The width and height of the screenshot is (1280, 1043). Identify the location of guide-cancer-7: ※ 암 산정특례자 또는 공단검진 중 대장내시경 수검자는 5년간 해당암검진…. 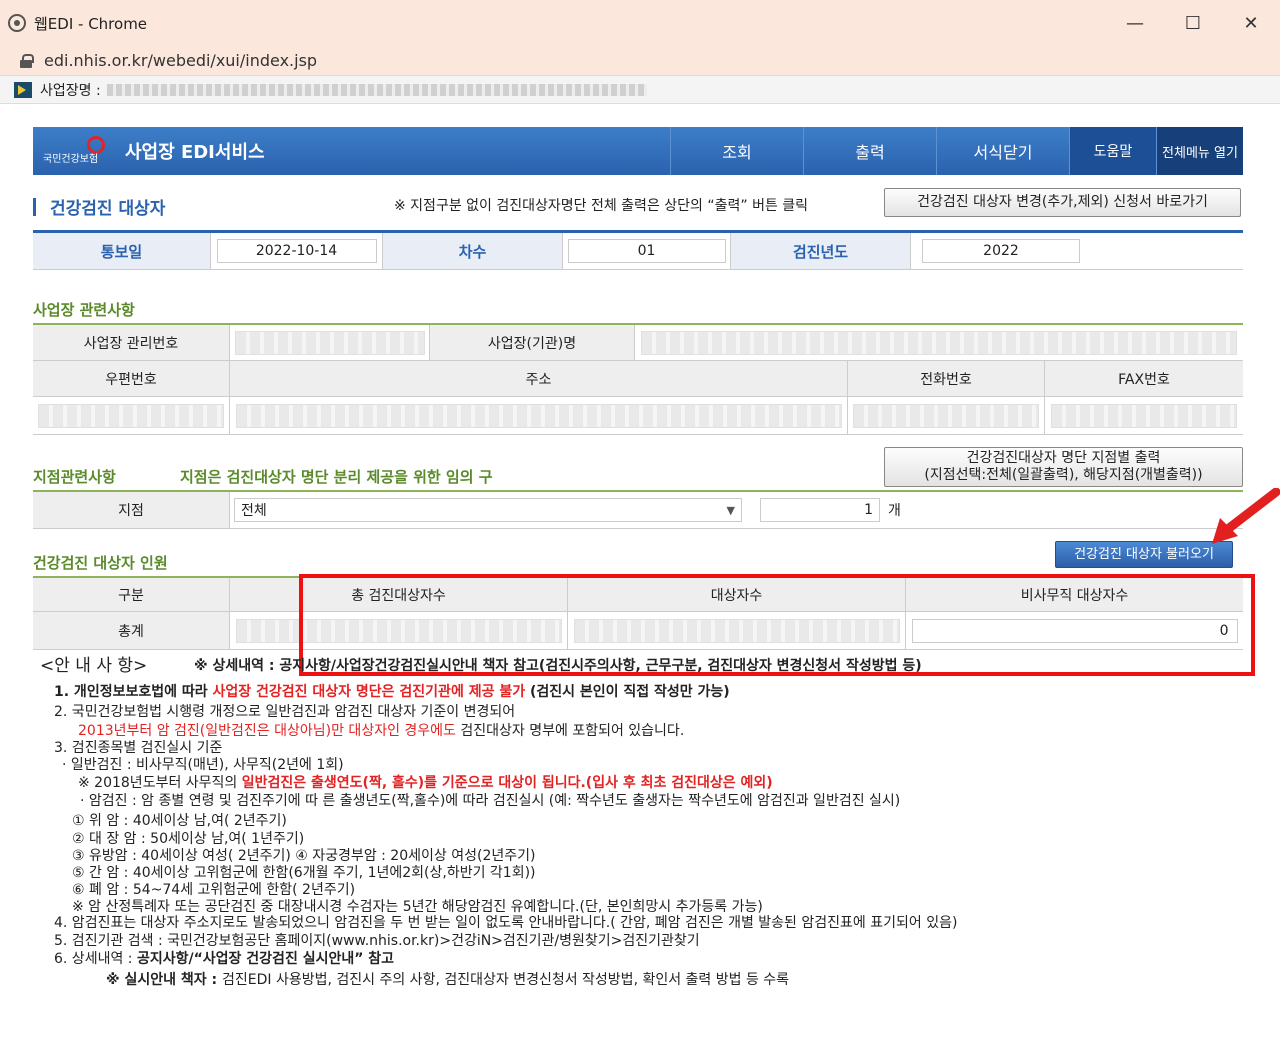
(417, 907).